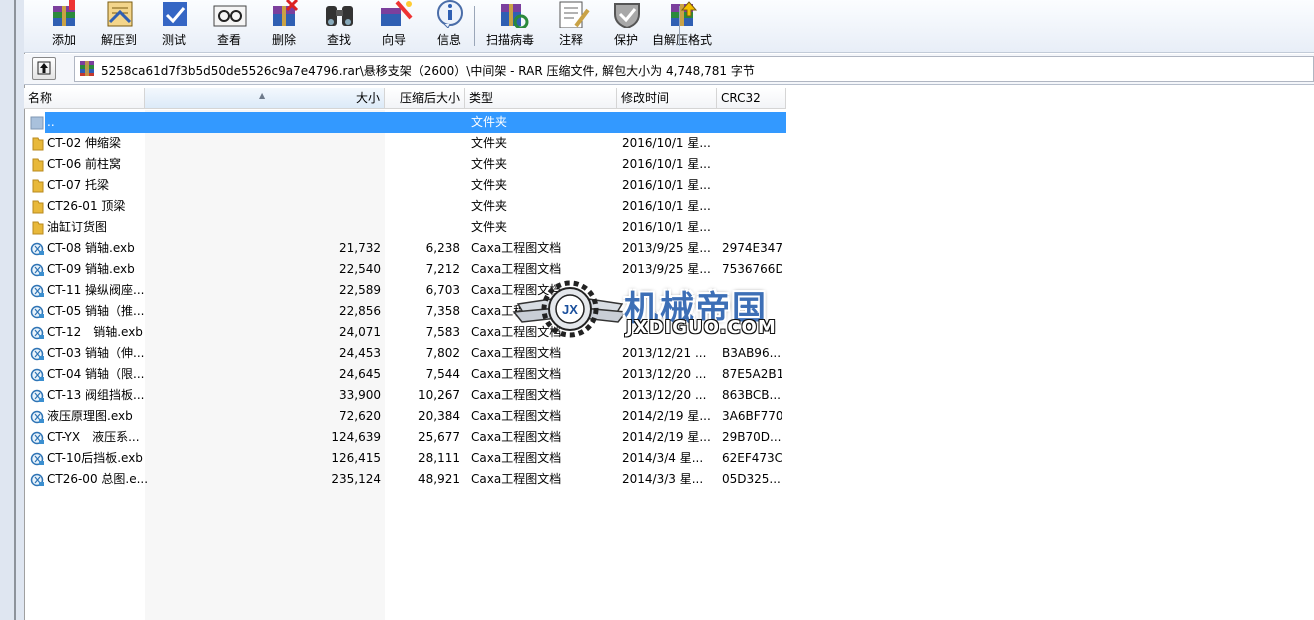  Describe the element at coordinates (339, 14) in the screenshot. I see `find-icon` at that location.